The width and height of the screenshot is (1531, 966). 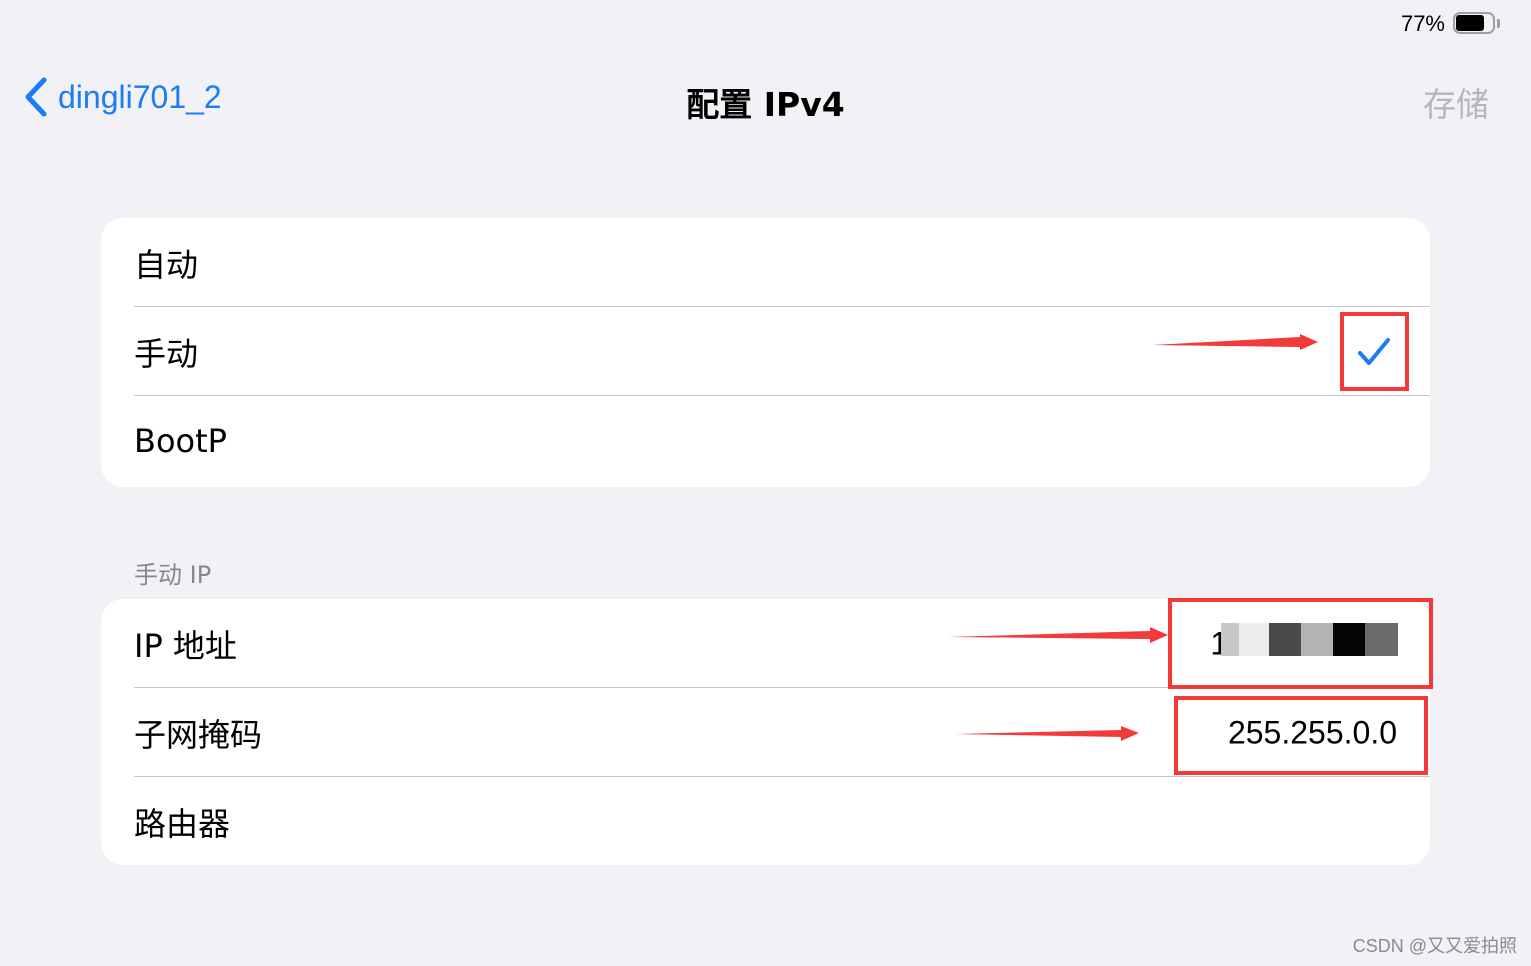 I want to click on annotation-arrow-subnet-mask, so click(x=1047, y=733).